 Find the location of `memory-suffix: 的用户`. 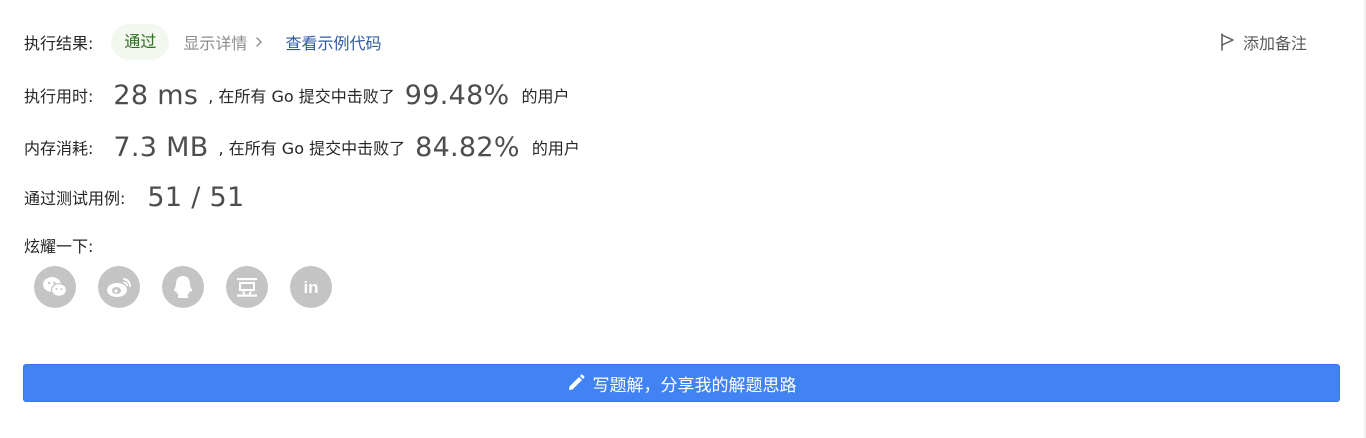

memory-suffix: 的用户 is located at coordinates (555, 148).